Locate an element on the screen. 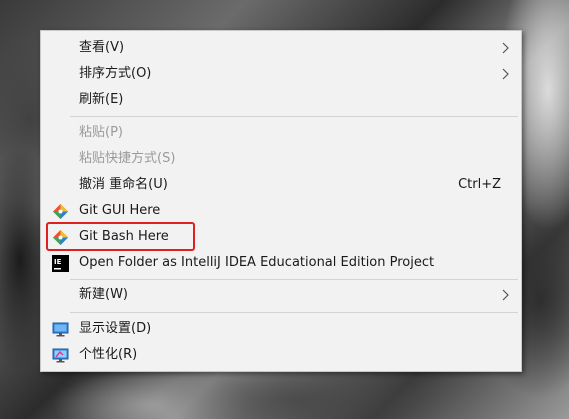 The width and height of the screenshot is (569, 419). menu-item-label: Git GUI Here is located at coordinates (120, 210).